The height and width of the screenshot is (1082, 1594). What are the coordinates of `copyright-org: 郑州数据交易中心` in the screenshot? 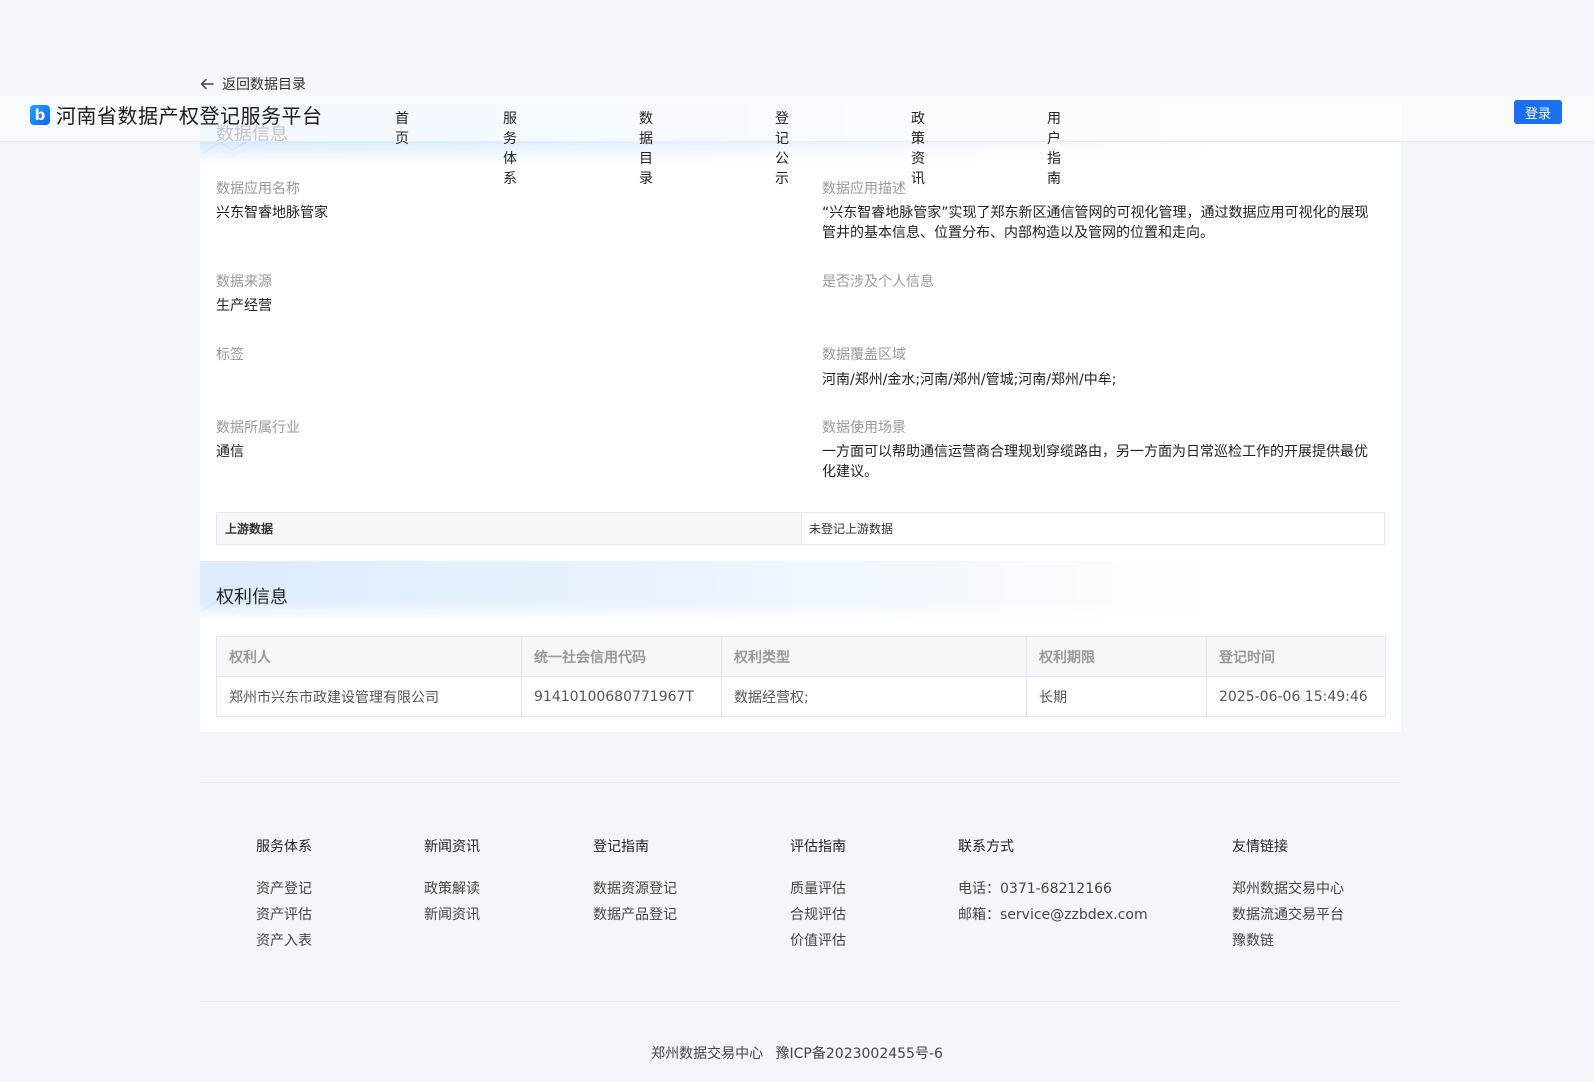 It's located at (707, 1054).